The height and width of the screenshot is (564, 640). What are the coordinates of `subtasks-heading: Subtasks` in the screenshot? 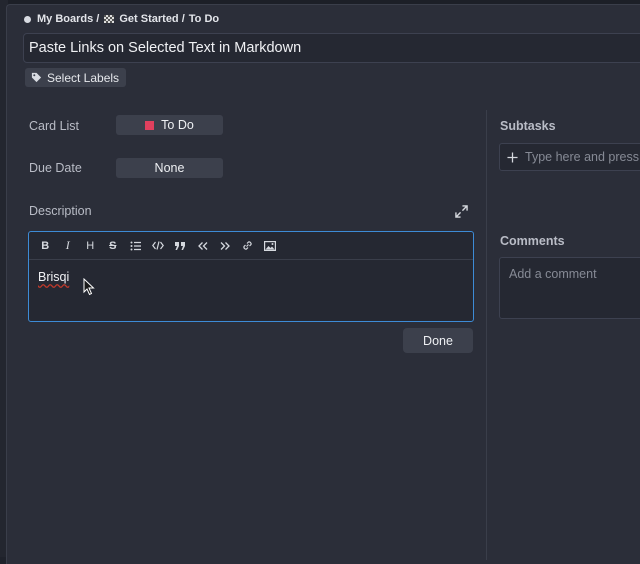 It's located at (528, 126).